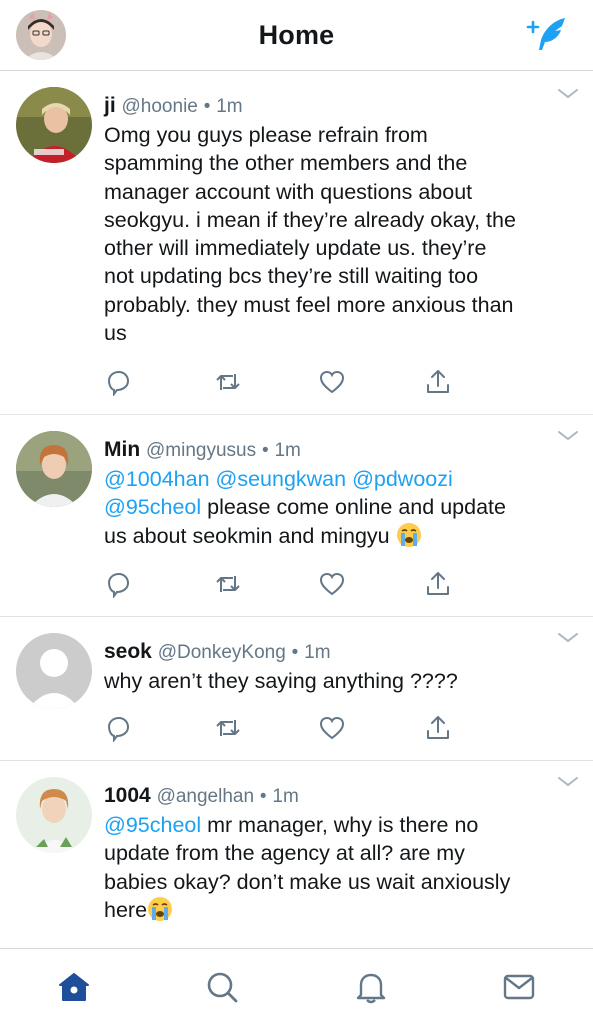 This screenshot has width=593, height=1025. What do you see at coordinates (340, 825) in the screenshot?
I see `tweet-text-segment: mr manager, why is there no` at bounding box center [340, 825].